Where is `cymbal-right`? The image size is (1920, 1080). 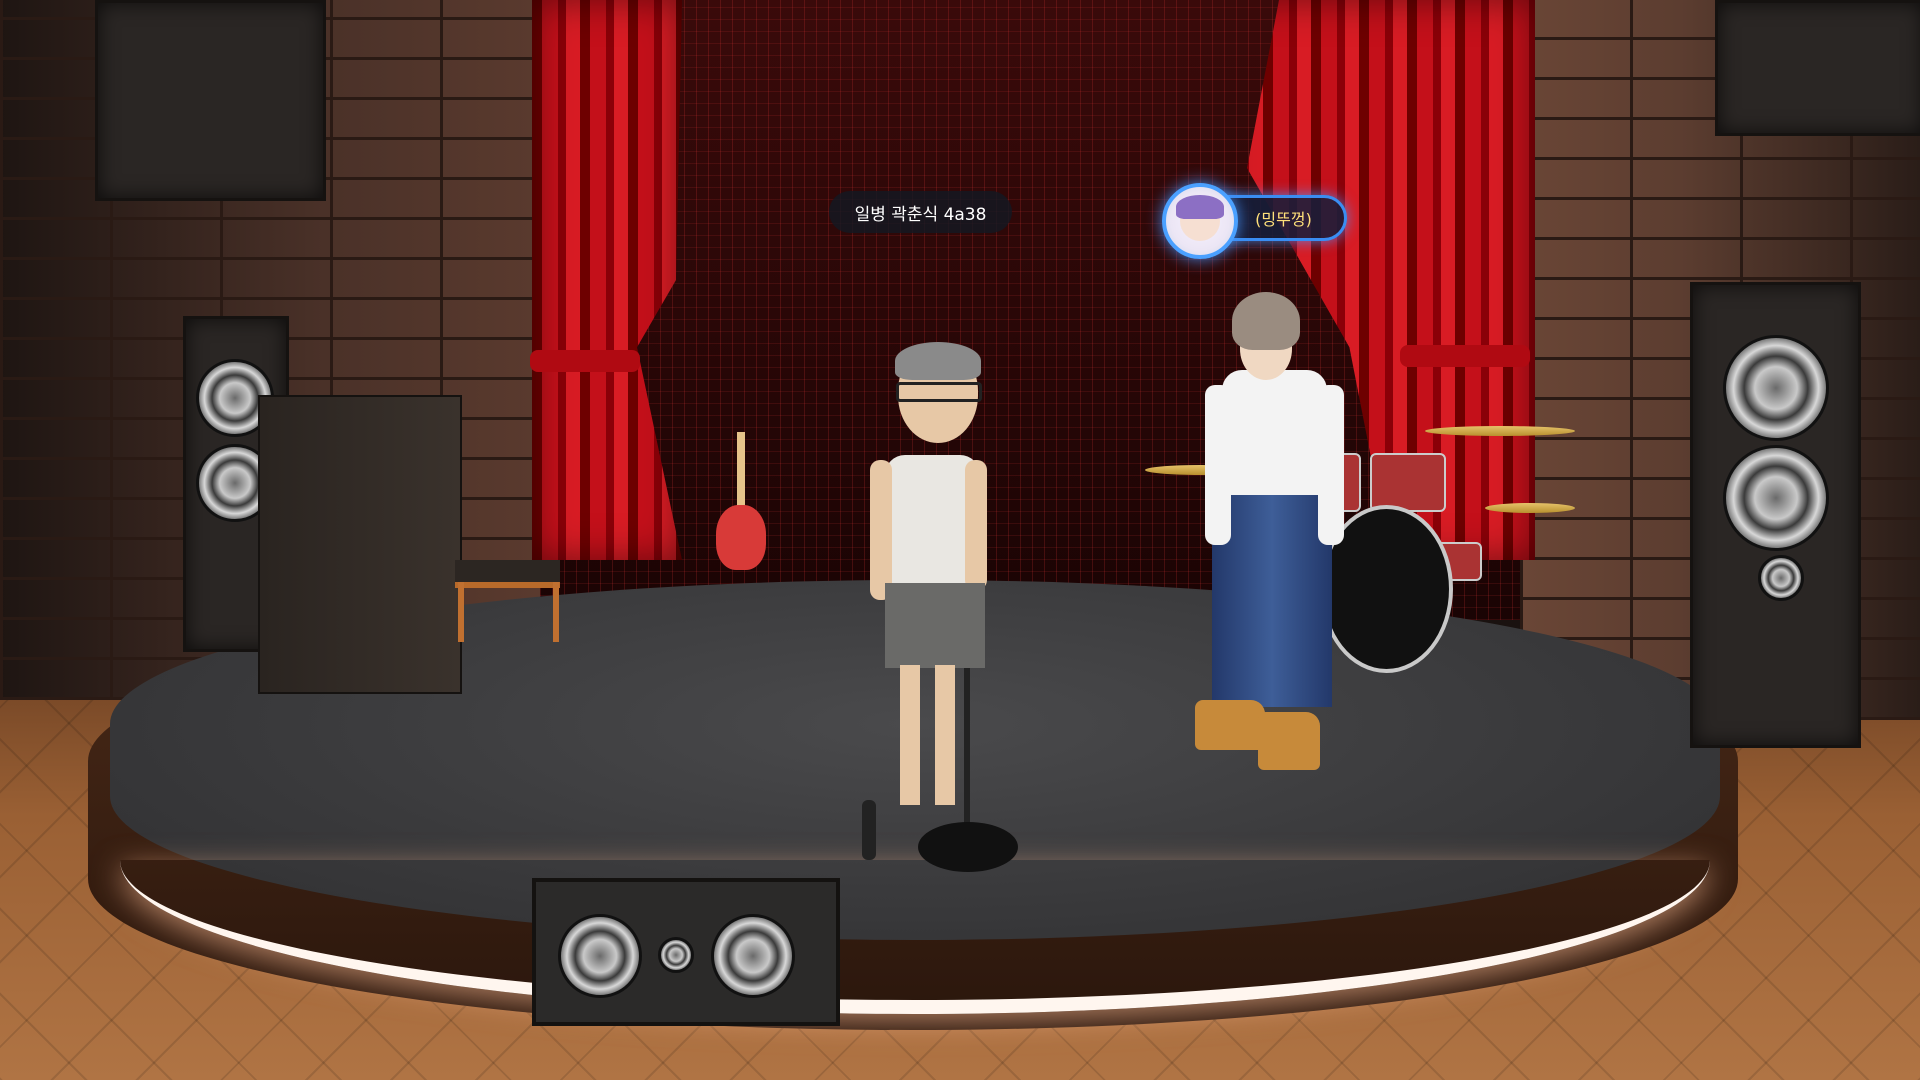
cymbal-right is located at coordinates (1500, 431).